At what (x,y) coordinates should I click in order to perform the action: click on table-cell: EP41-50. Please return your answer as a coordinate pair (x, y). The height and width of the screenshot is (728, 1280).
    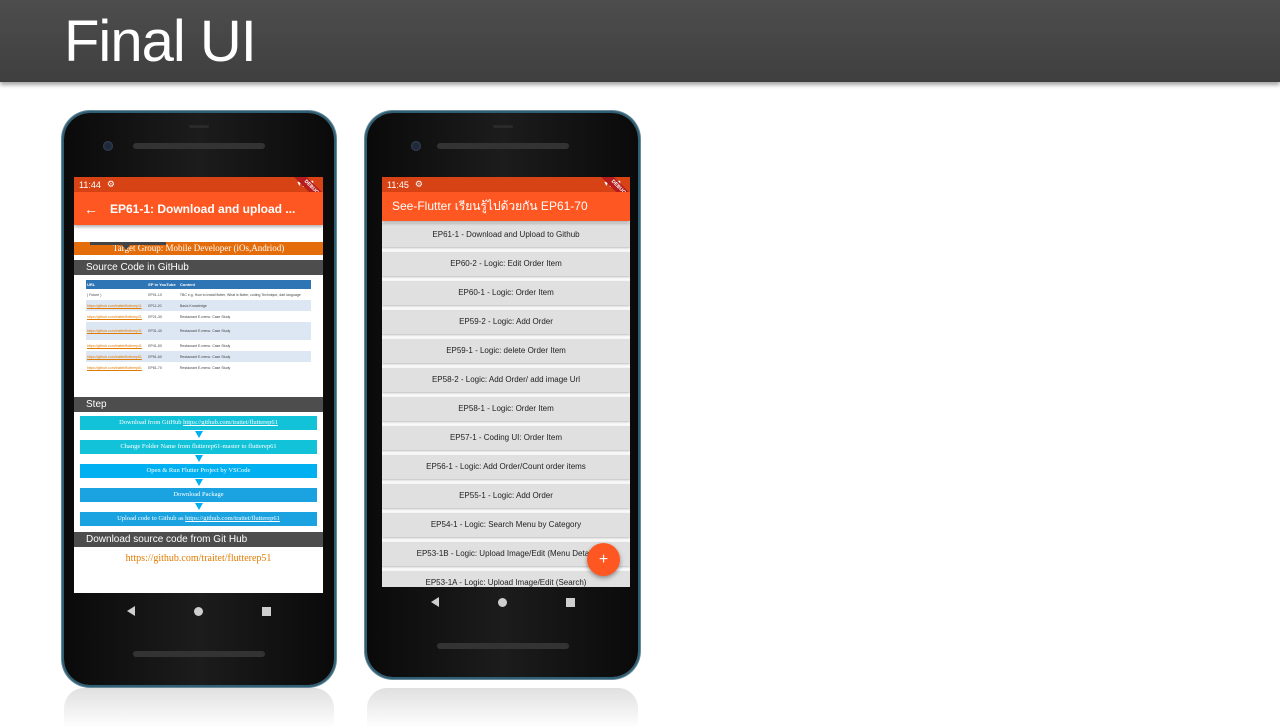
    Looking at the image, I should click on (155, 345).